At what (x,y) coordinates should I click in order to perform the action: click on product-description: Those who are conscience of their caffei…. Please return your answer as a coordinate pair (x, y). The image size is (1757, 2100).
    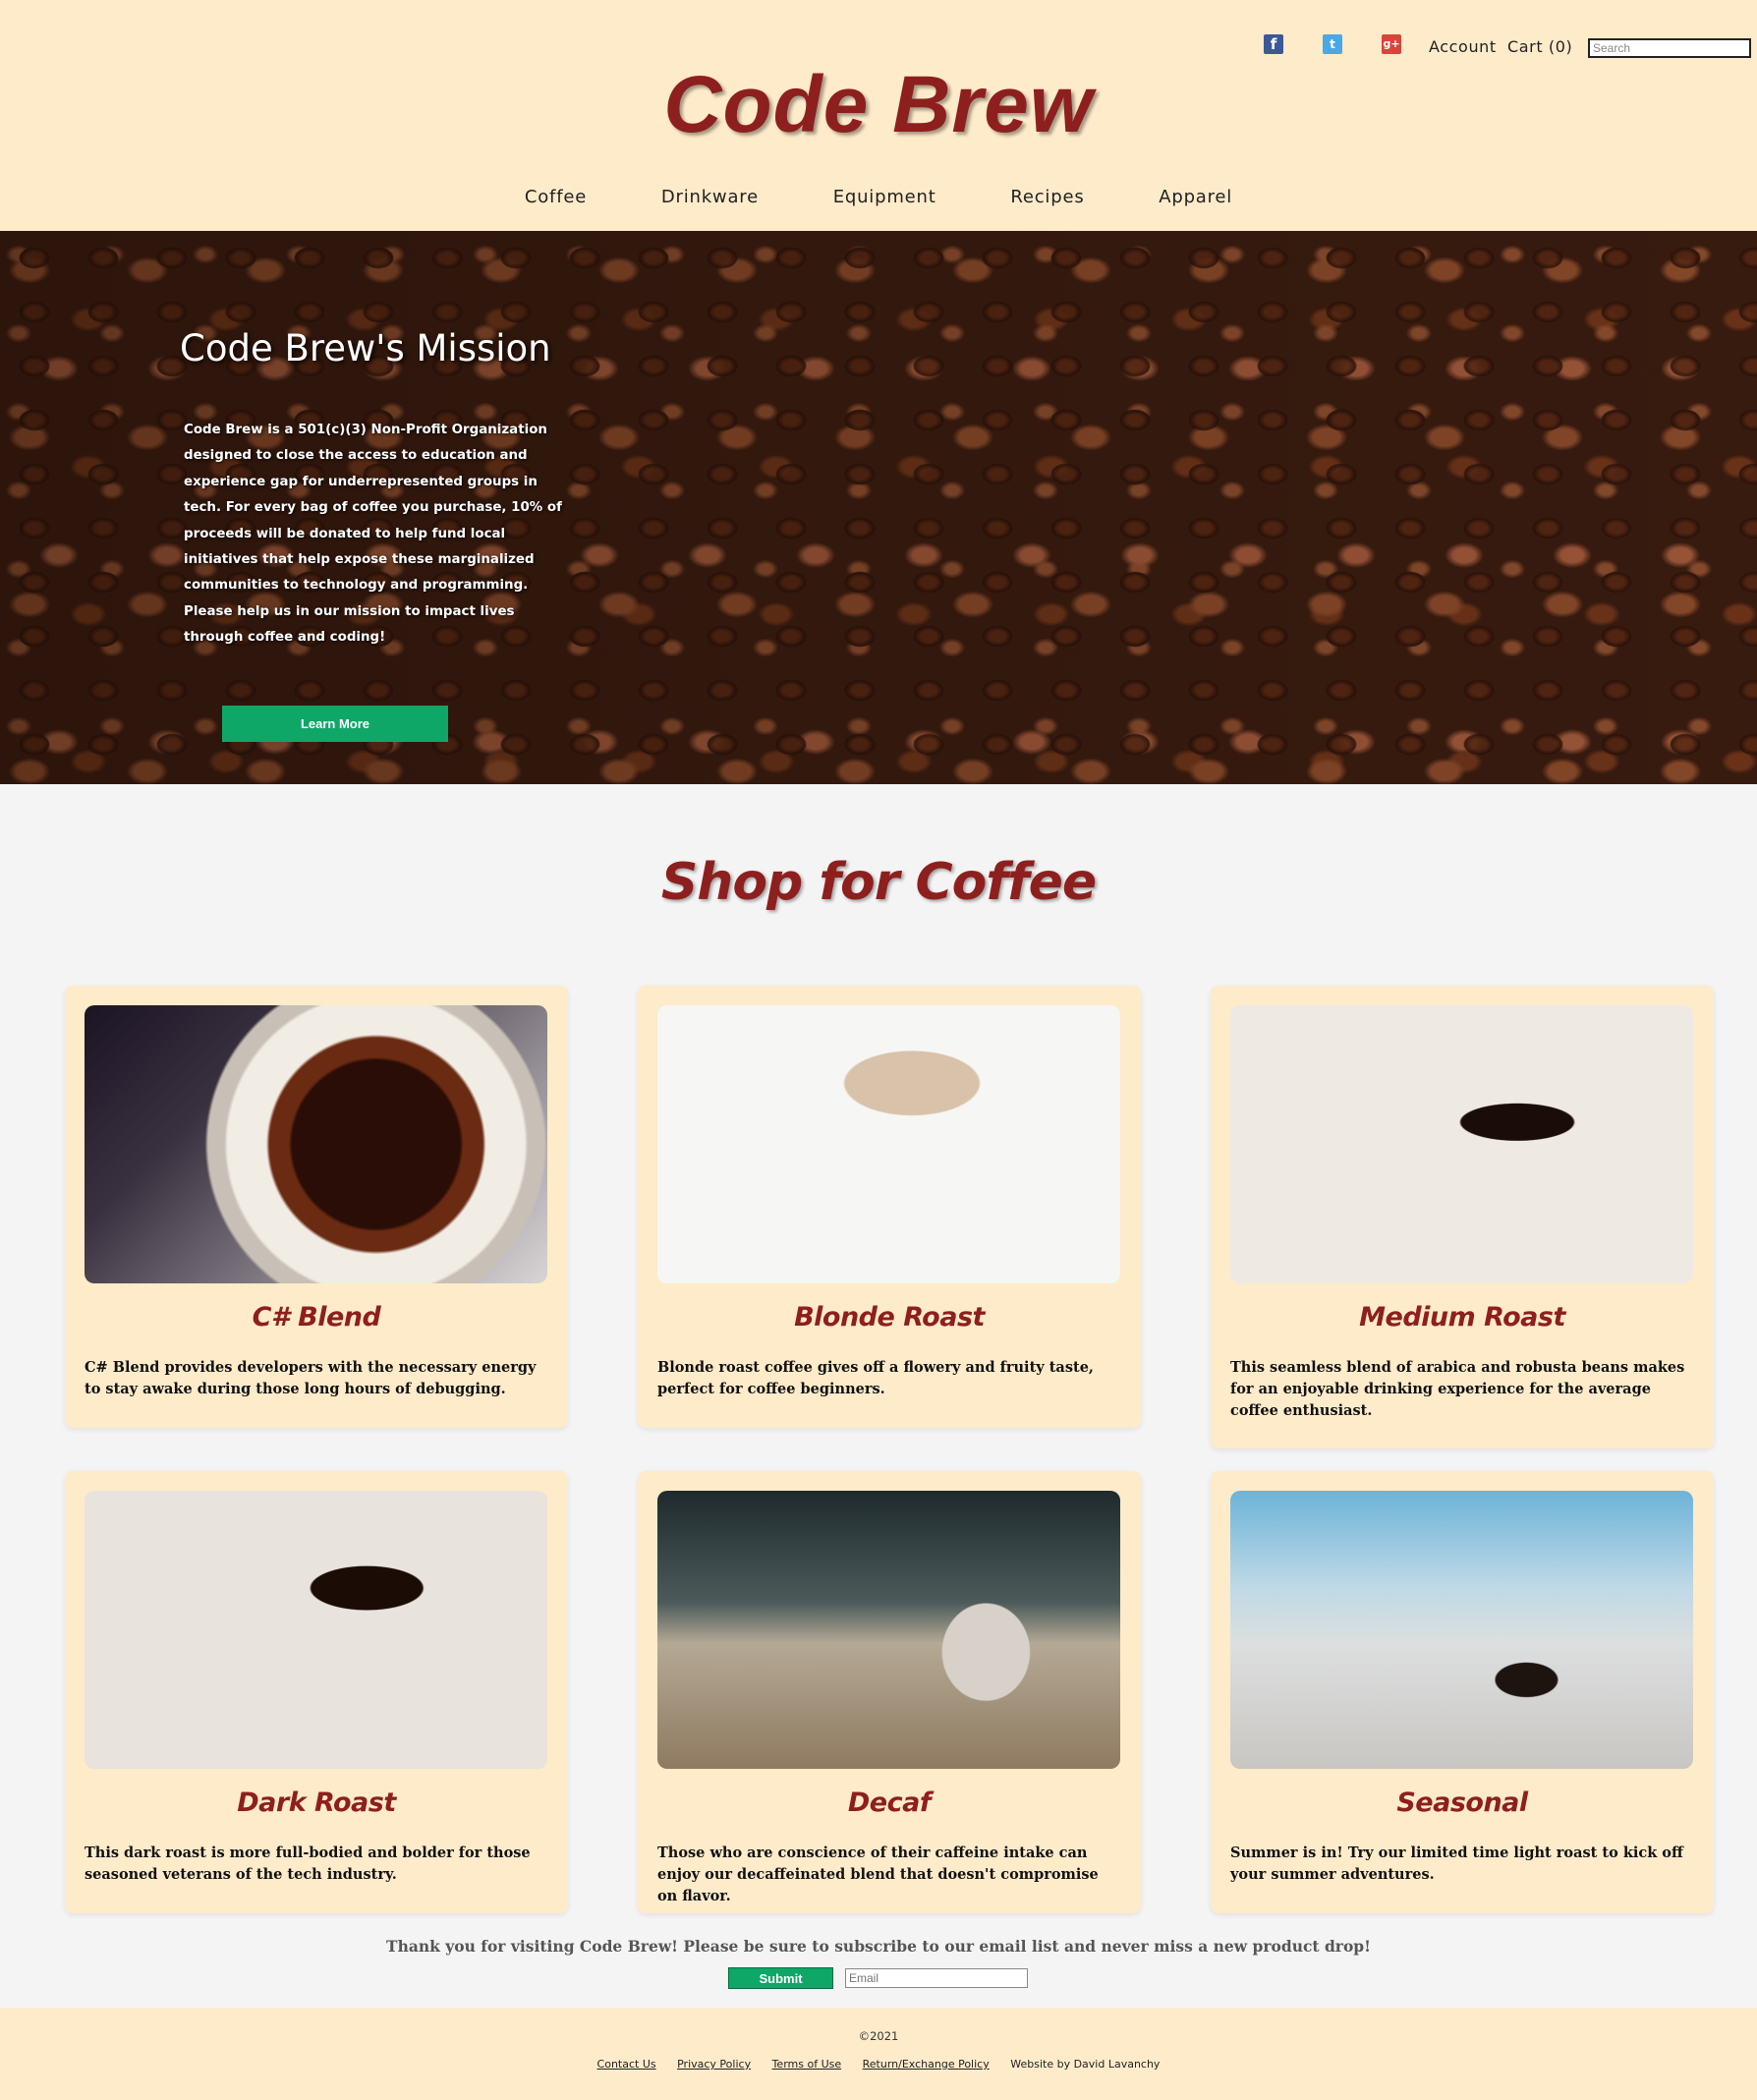
    Looking at the image, I should click on (878, 1874).